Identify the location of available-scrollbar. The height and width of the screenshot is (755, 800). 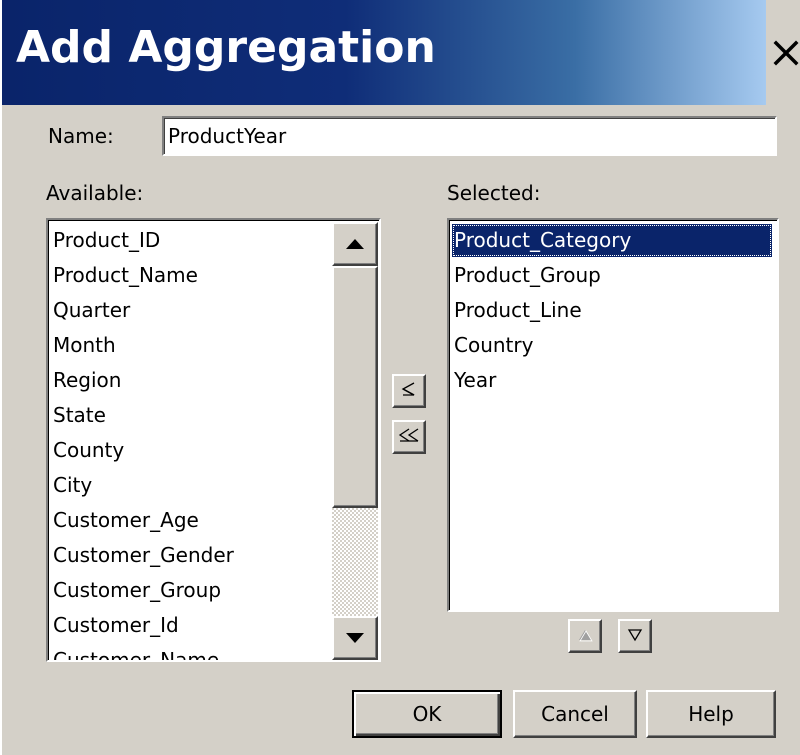
(355, 441).